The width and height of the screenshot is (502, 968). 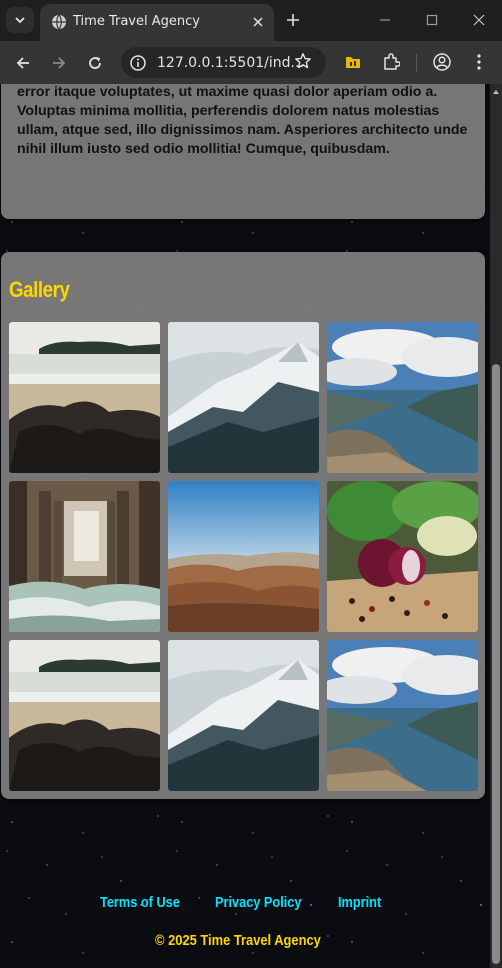 What do you see at coordinates (359, 902) in the screenshot?
I see `footer-link-imprint: Imprint` at bounding box center [359, 902].